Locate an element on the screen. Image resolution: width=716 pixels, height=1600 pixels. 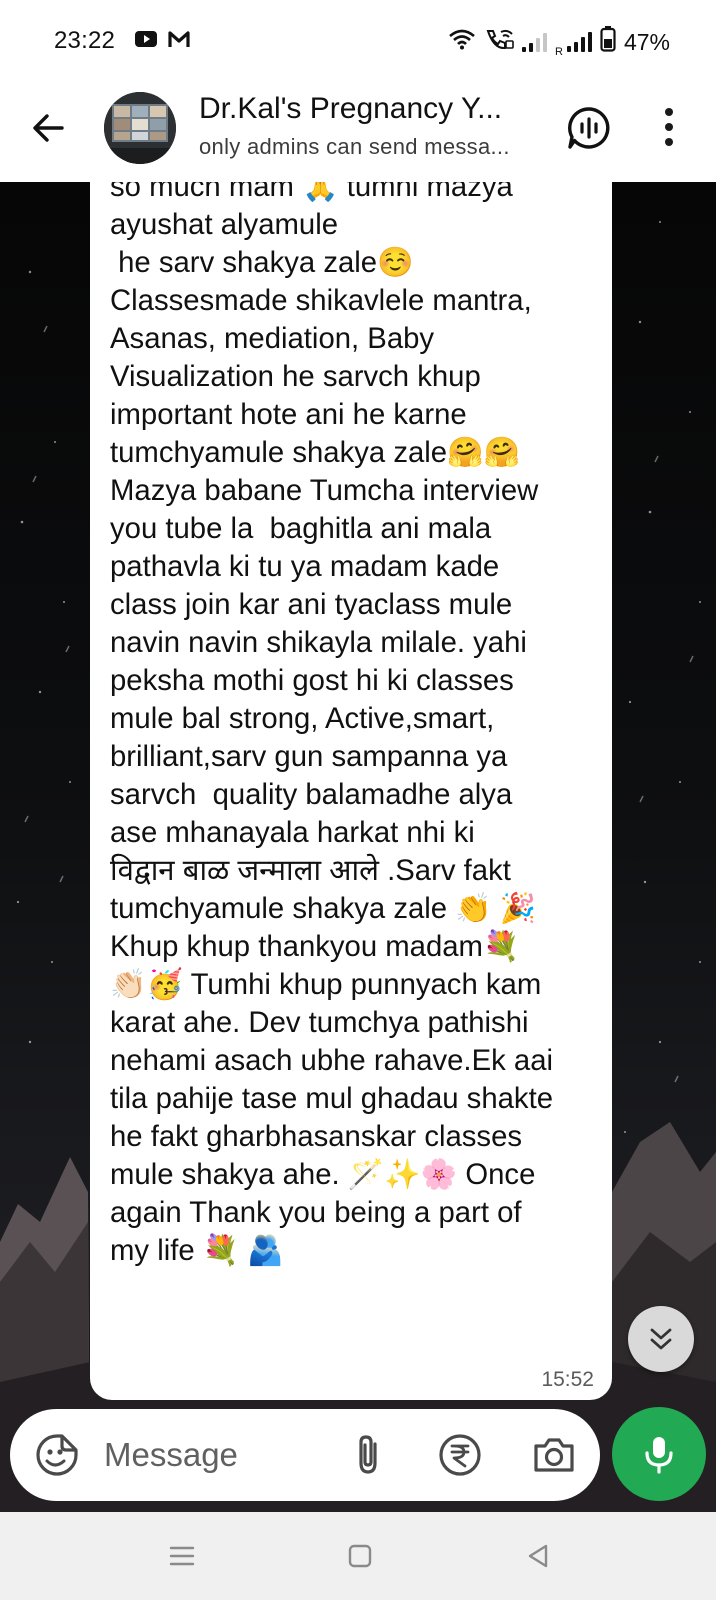
rupee-icon is located at coordinates (460, 1455).